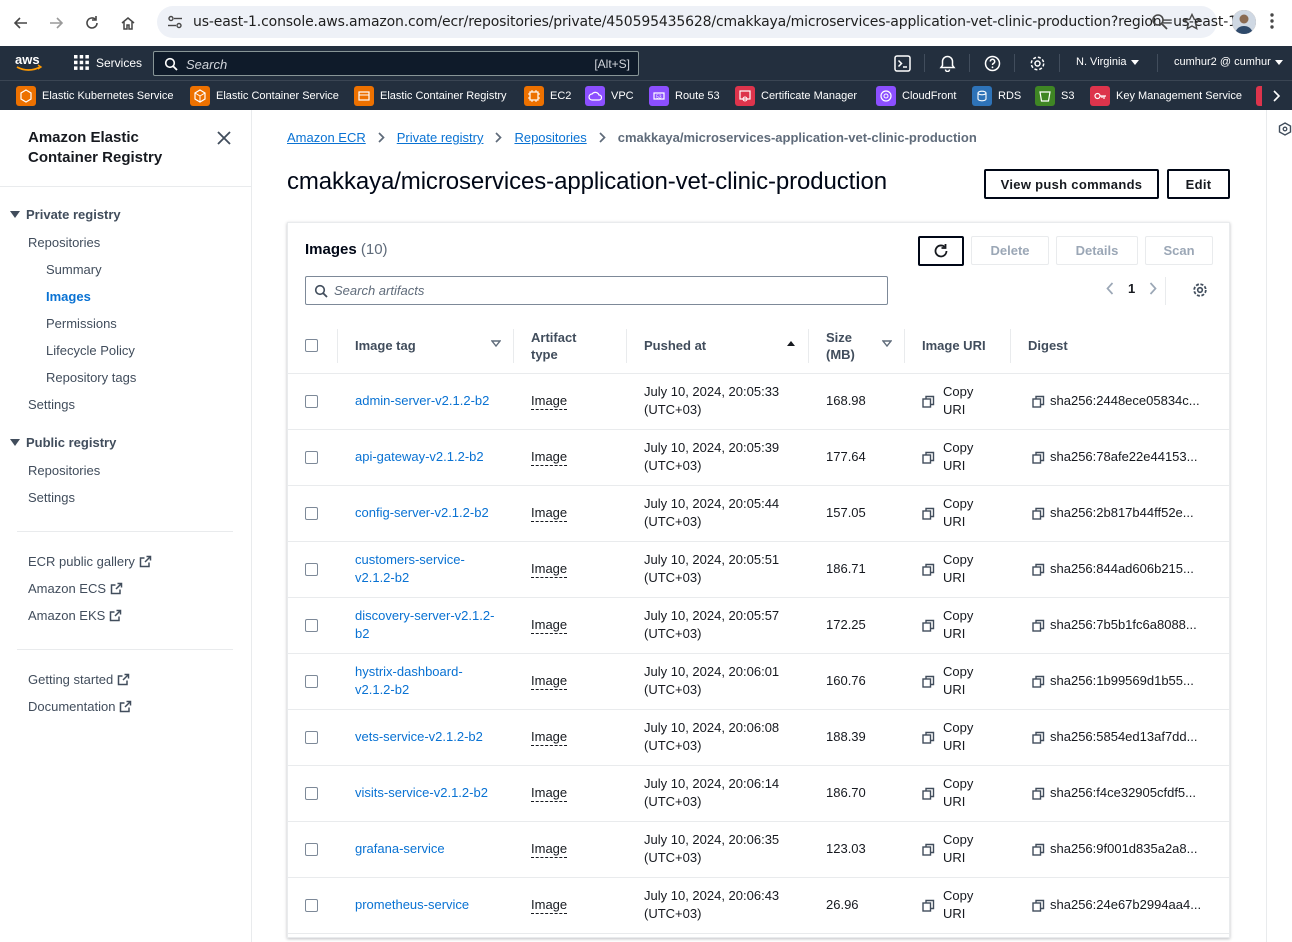  Describe the element at coordinates (791, 343) in the screenshot. I see `sort-caret-up-icon` at that location.